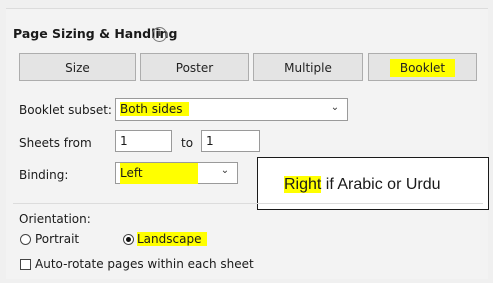  I want to click on multiple-button: Multiple, so click(308, 67).